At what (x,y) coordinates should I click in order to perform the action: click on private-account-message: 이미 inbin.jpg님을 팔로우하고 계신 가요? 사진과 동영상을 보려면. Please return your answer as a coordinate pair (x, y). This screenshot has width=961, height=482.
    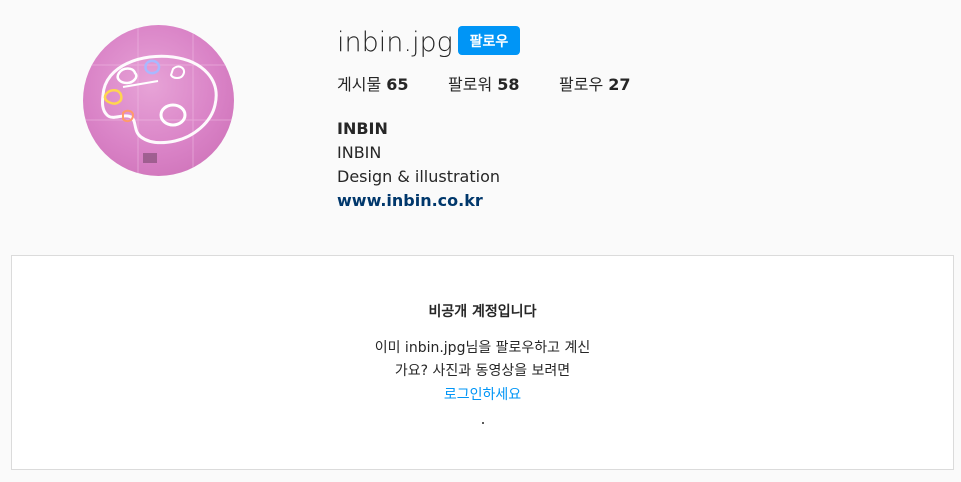
    Looking at the image, I should click on (482, 360).